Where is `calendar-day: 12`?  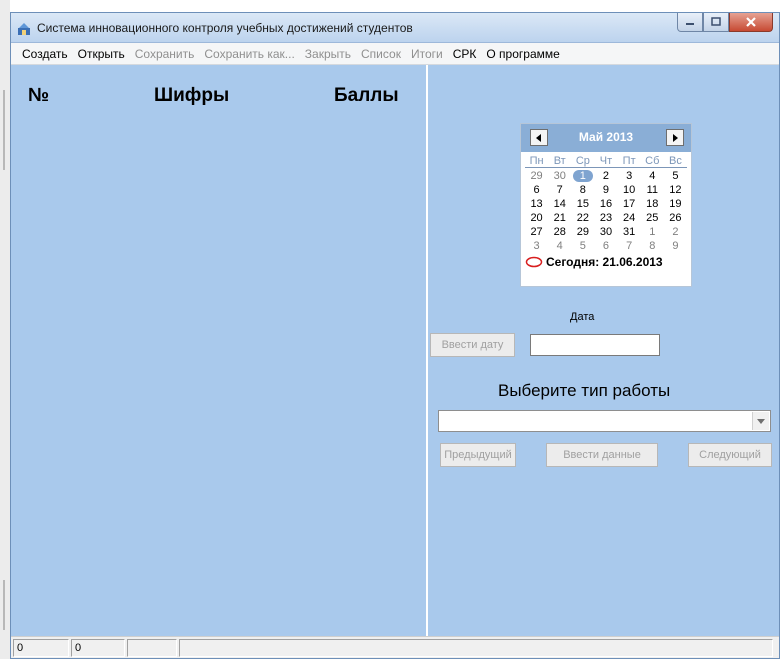 calendar-day: 12 is located at coordinates (675, 190).